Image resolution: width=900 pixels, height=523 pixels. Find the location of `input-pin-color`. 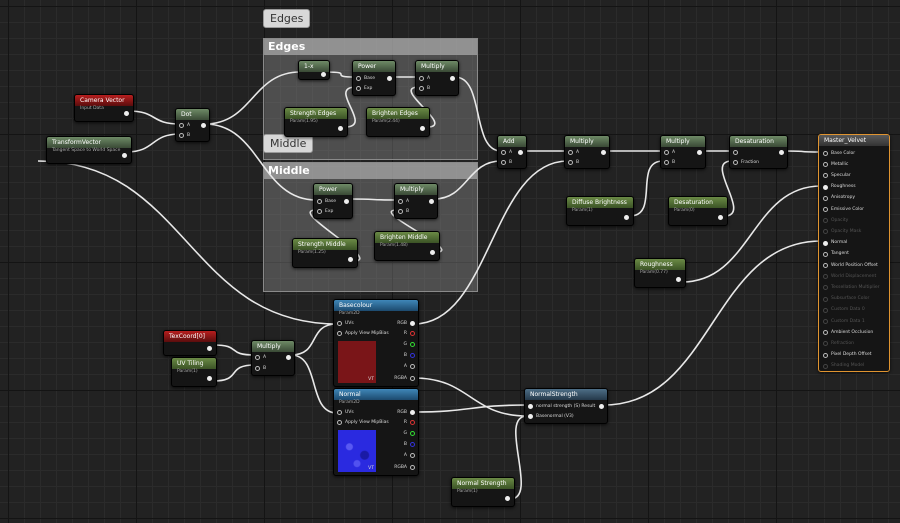

input-pin-color is located at coordinates (735, 152).